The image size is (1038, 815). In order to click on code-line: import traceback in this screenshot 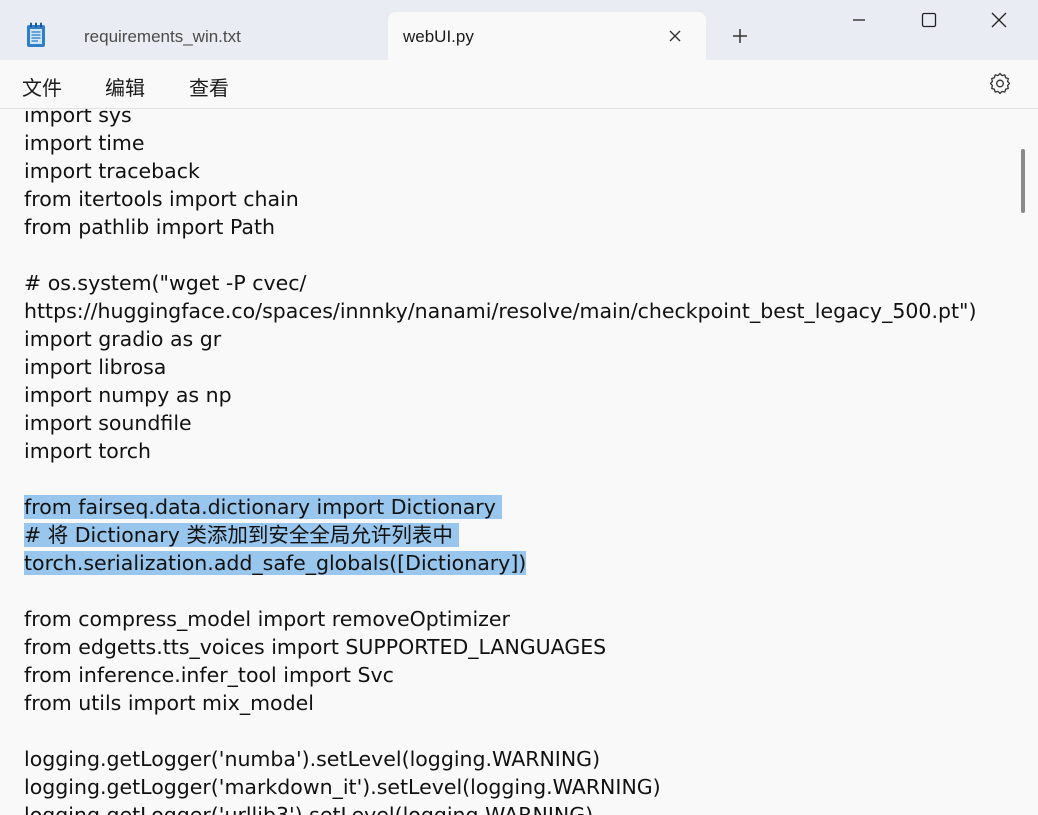, I will do `click(500, 171)`.